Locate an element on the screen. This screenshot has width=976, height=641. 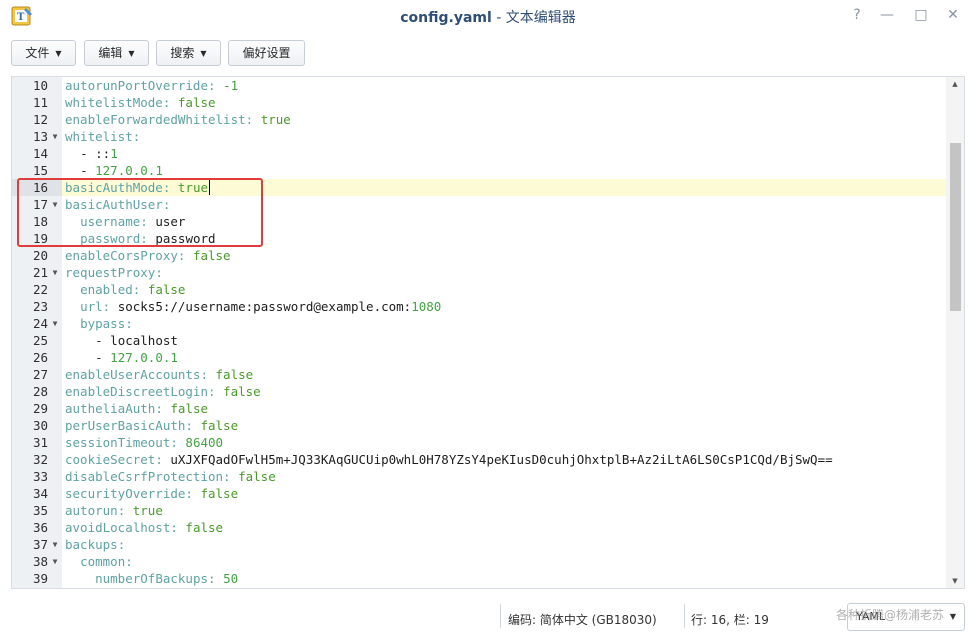
code-line: 33 disableCsrfProtection: false is located at coordinates (480, 476).